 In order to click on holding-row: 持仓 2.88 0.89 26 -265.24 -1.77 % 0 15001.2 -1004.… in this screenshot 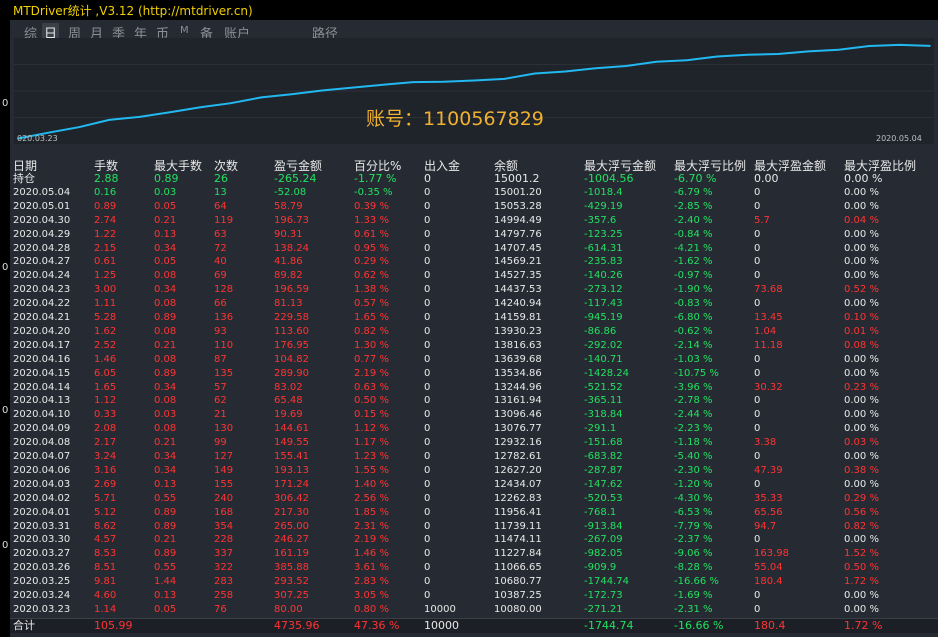, I will do `click(474, 179)`.